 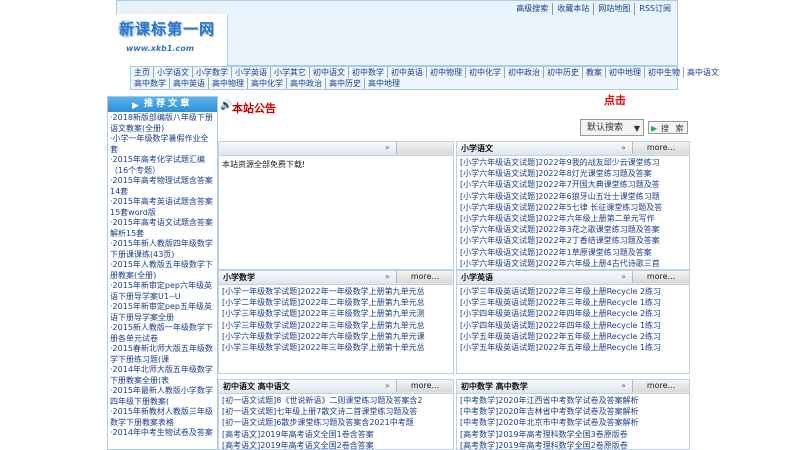 I want to click on list-item: [高考数学]2019年高考理科数学全国2卷原版卷, so click(x=573, y=444).